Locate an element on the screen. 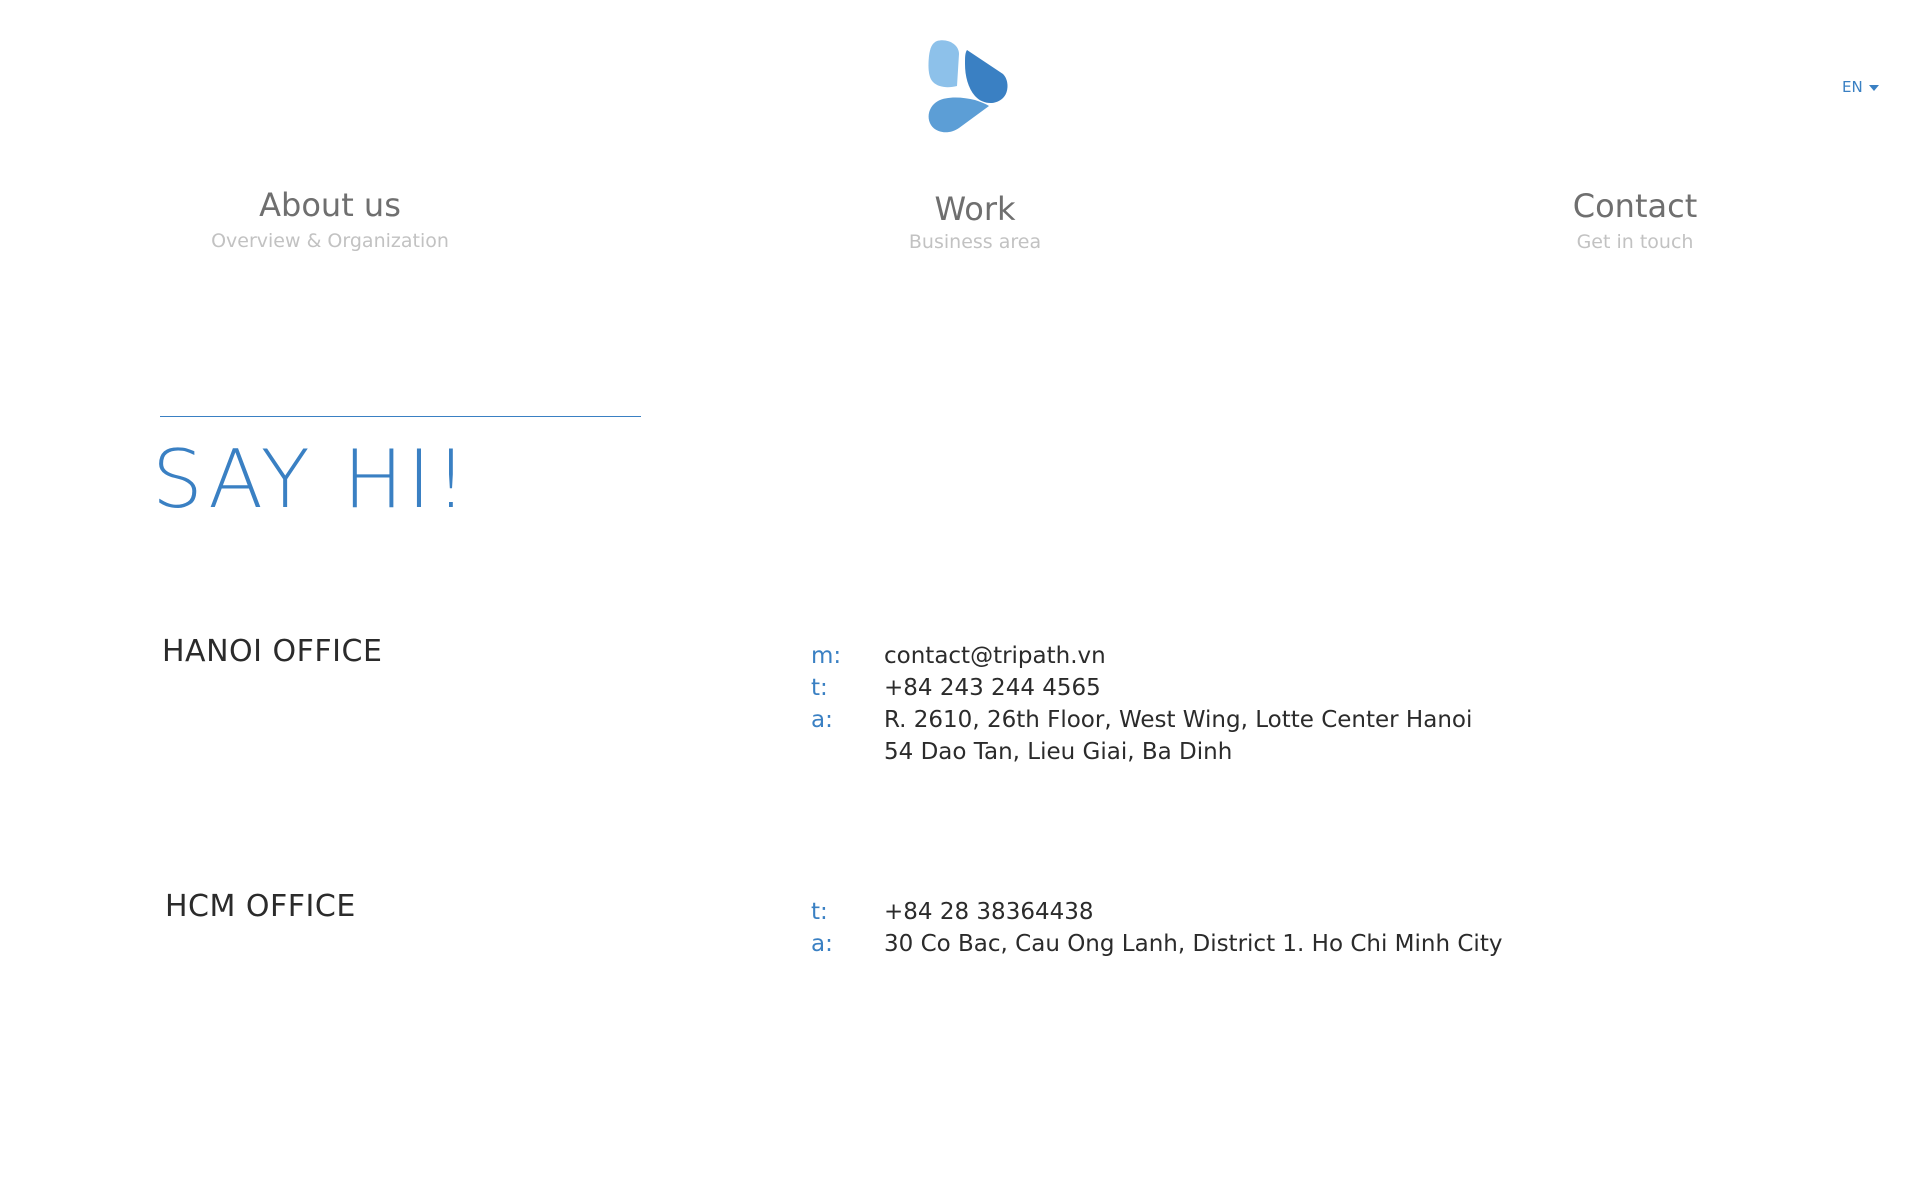 The height and width of the screenshot is (1200, 1920). nav-work: Work Business area is located at coordinates (975, 221).